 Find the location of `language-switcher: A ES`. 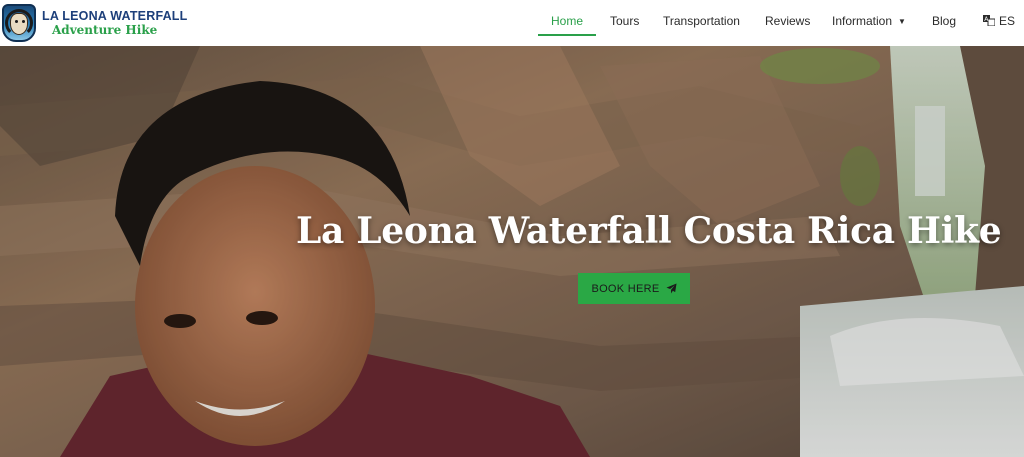

language-switcher: A ES is located at coordinates (999, 21).